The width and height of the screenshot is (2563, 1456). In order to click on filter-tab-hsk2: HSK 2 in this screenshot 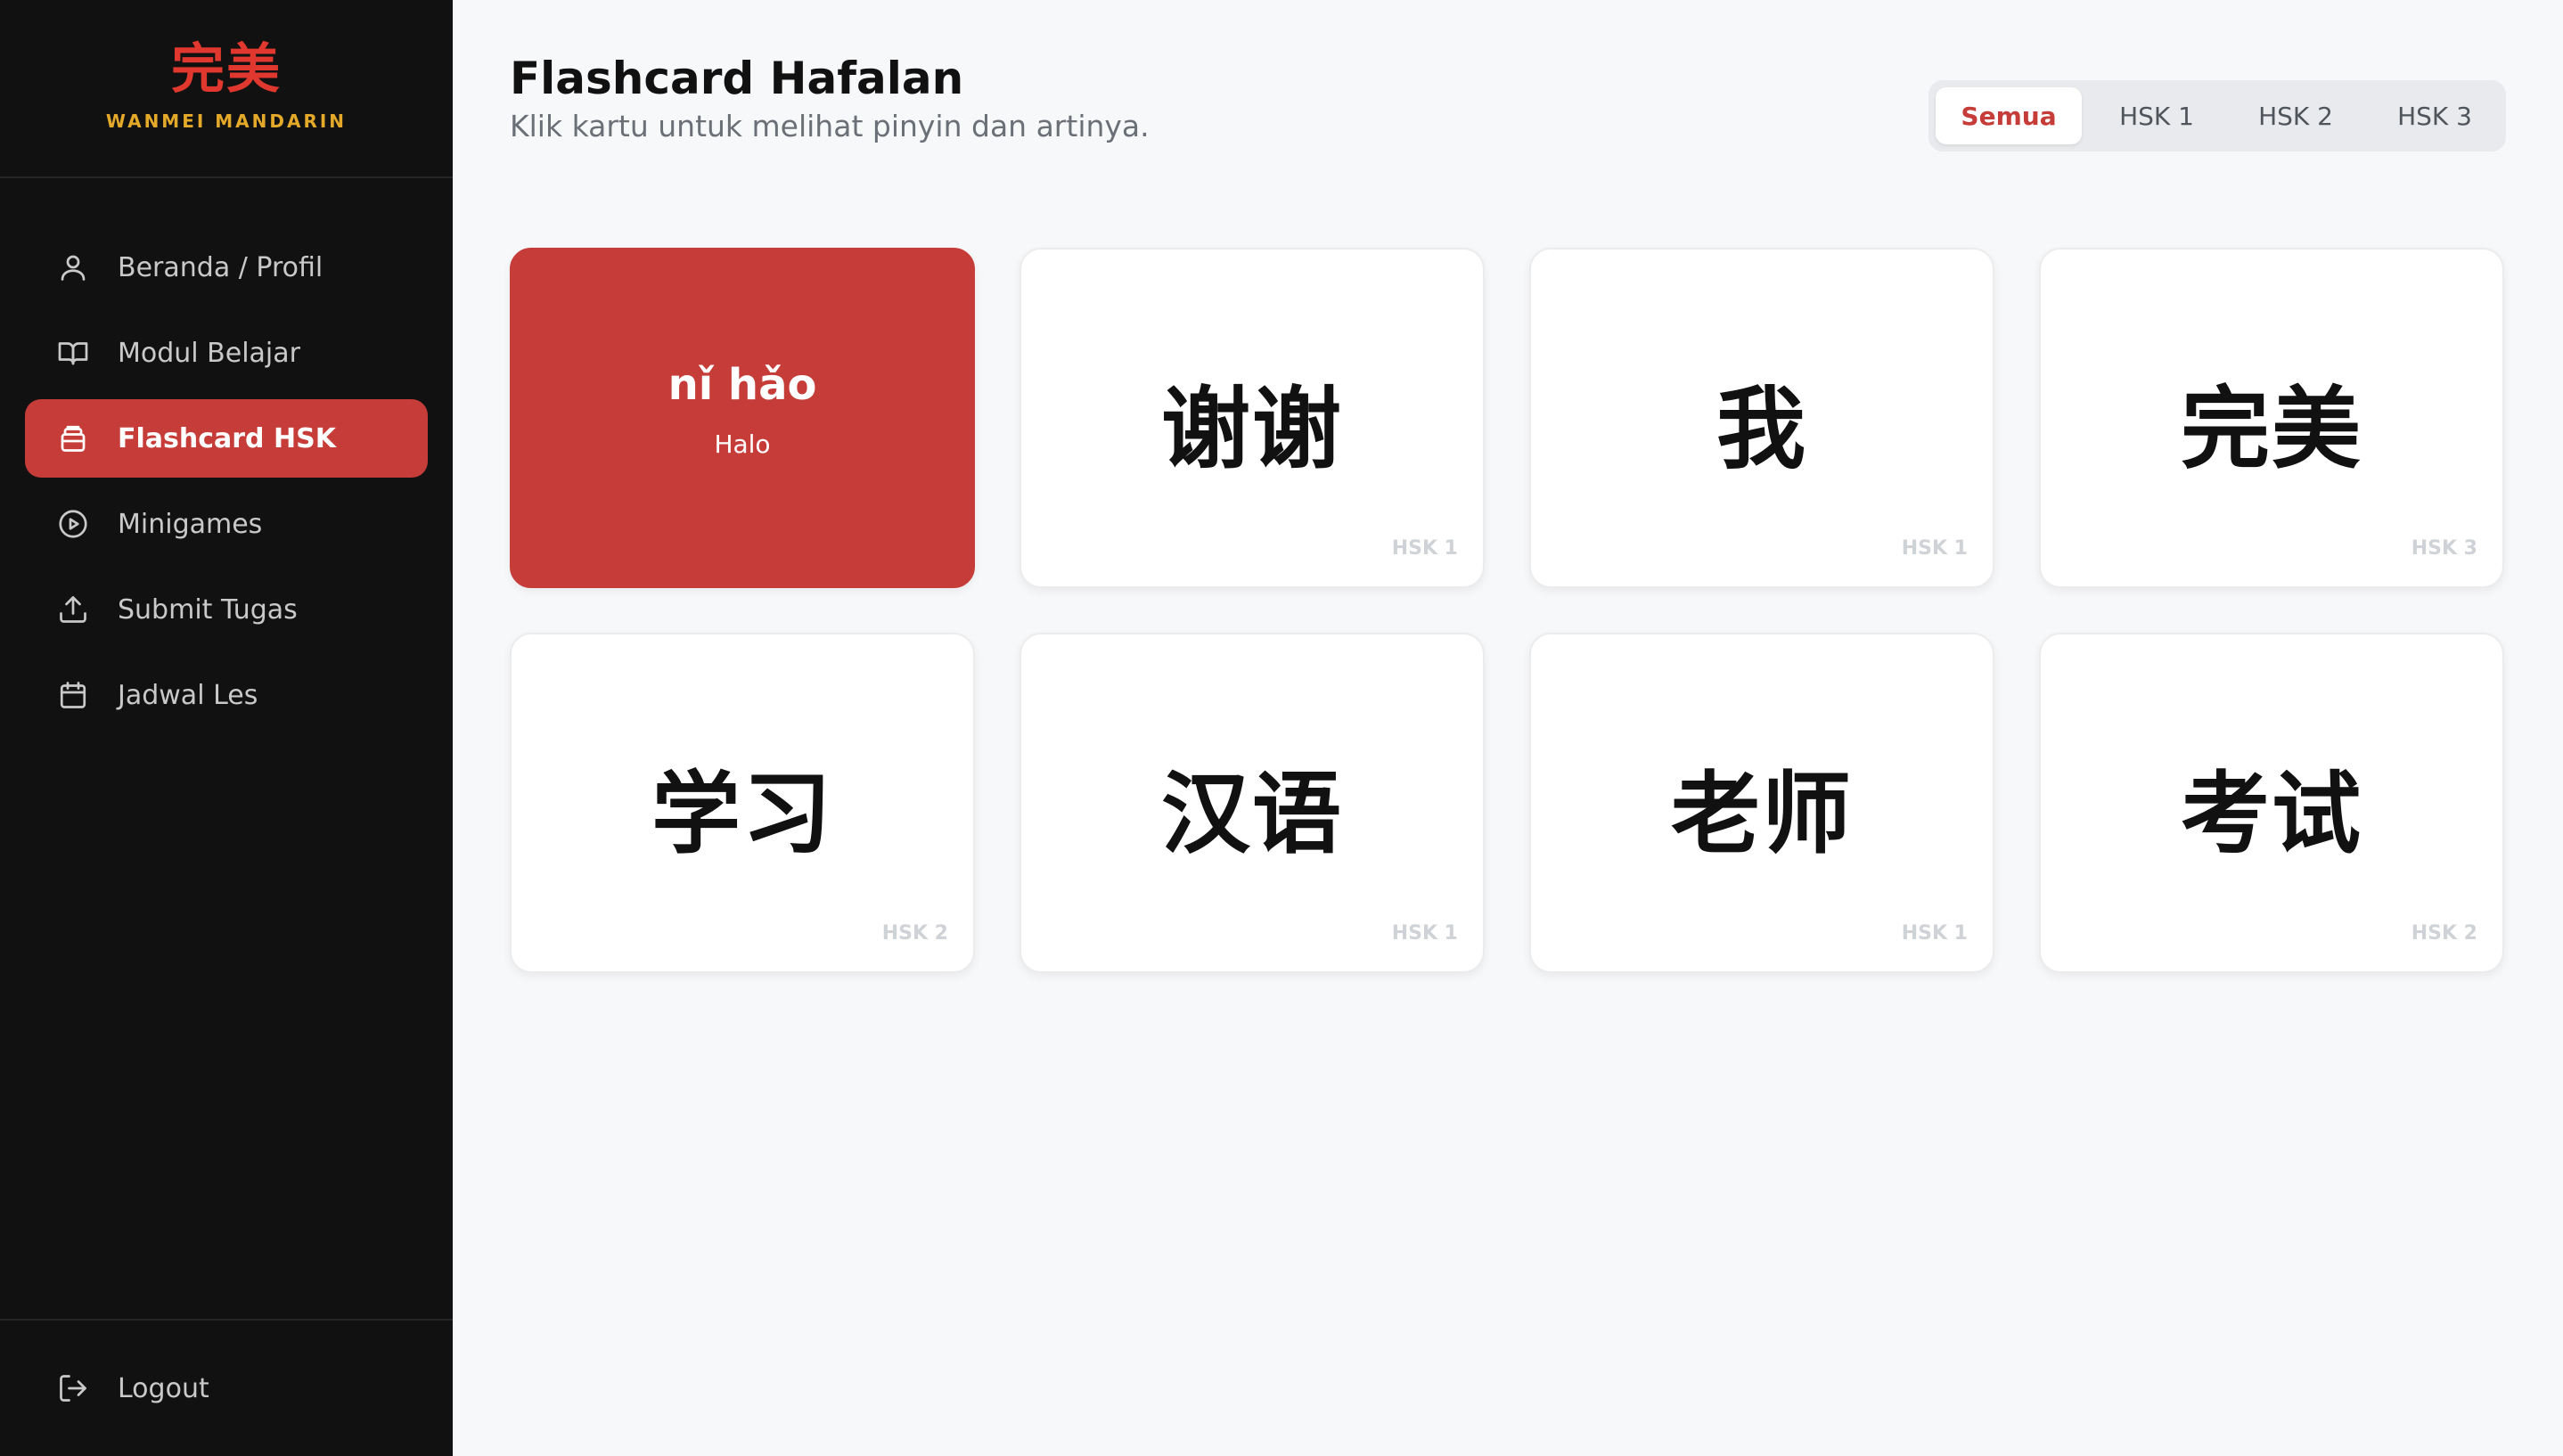, I will do `click(2295, 116)`.